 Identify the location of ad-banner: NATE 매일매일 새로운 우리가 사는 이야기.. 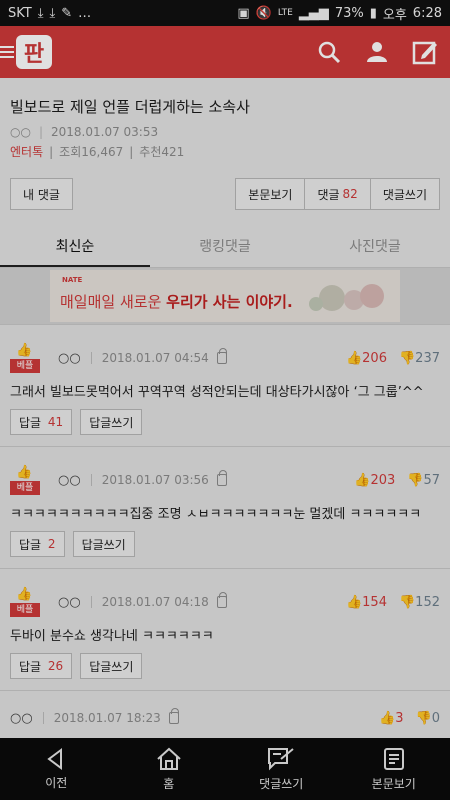
(225, 296).